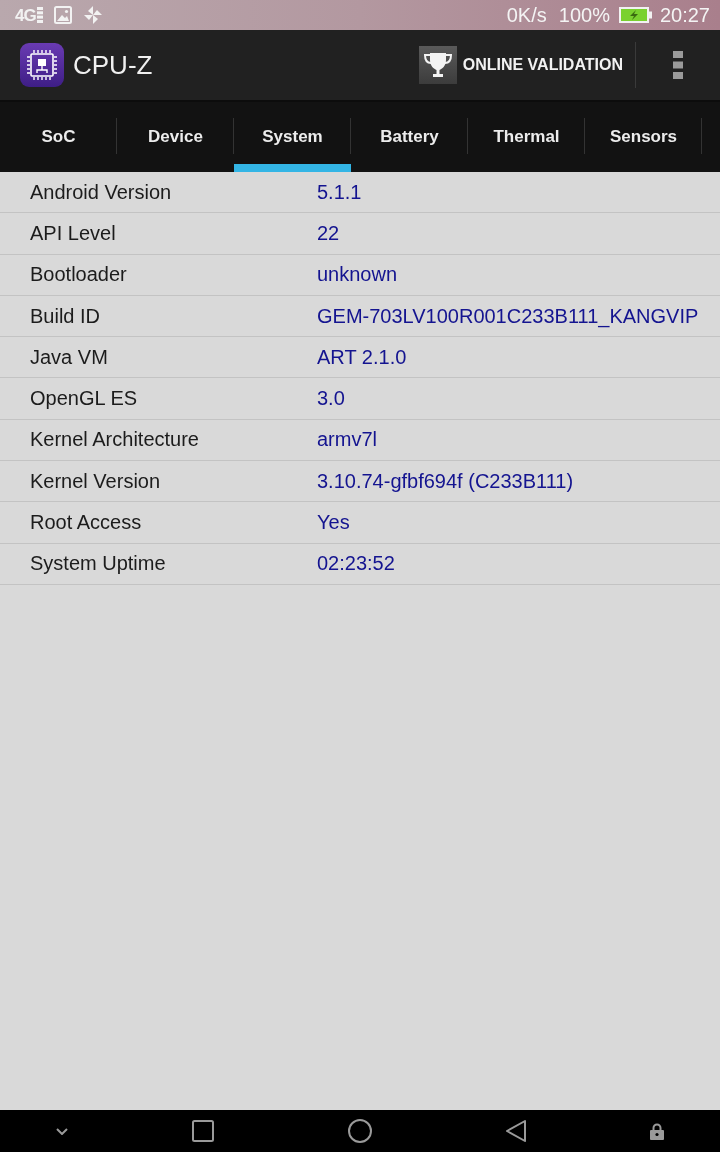 Image resolution: width=720 pixels, height=1152 pixels. Describe the element at coordinates (39, 15) in the screenshot. I see `signal-bars-icon` at that location.